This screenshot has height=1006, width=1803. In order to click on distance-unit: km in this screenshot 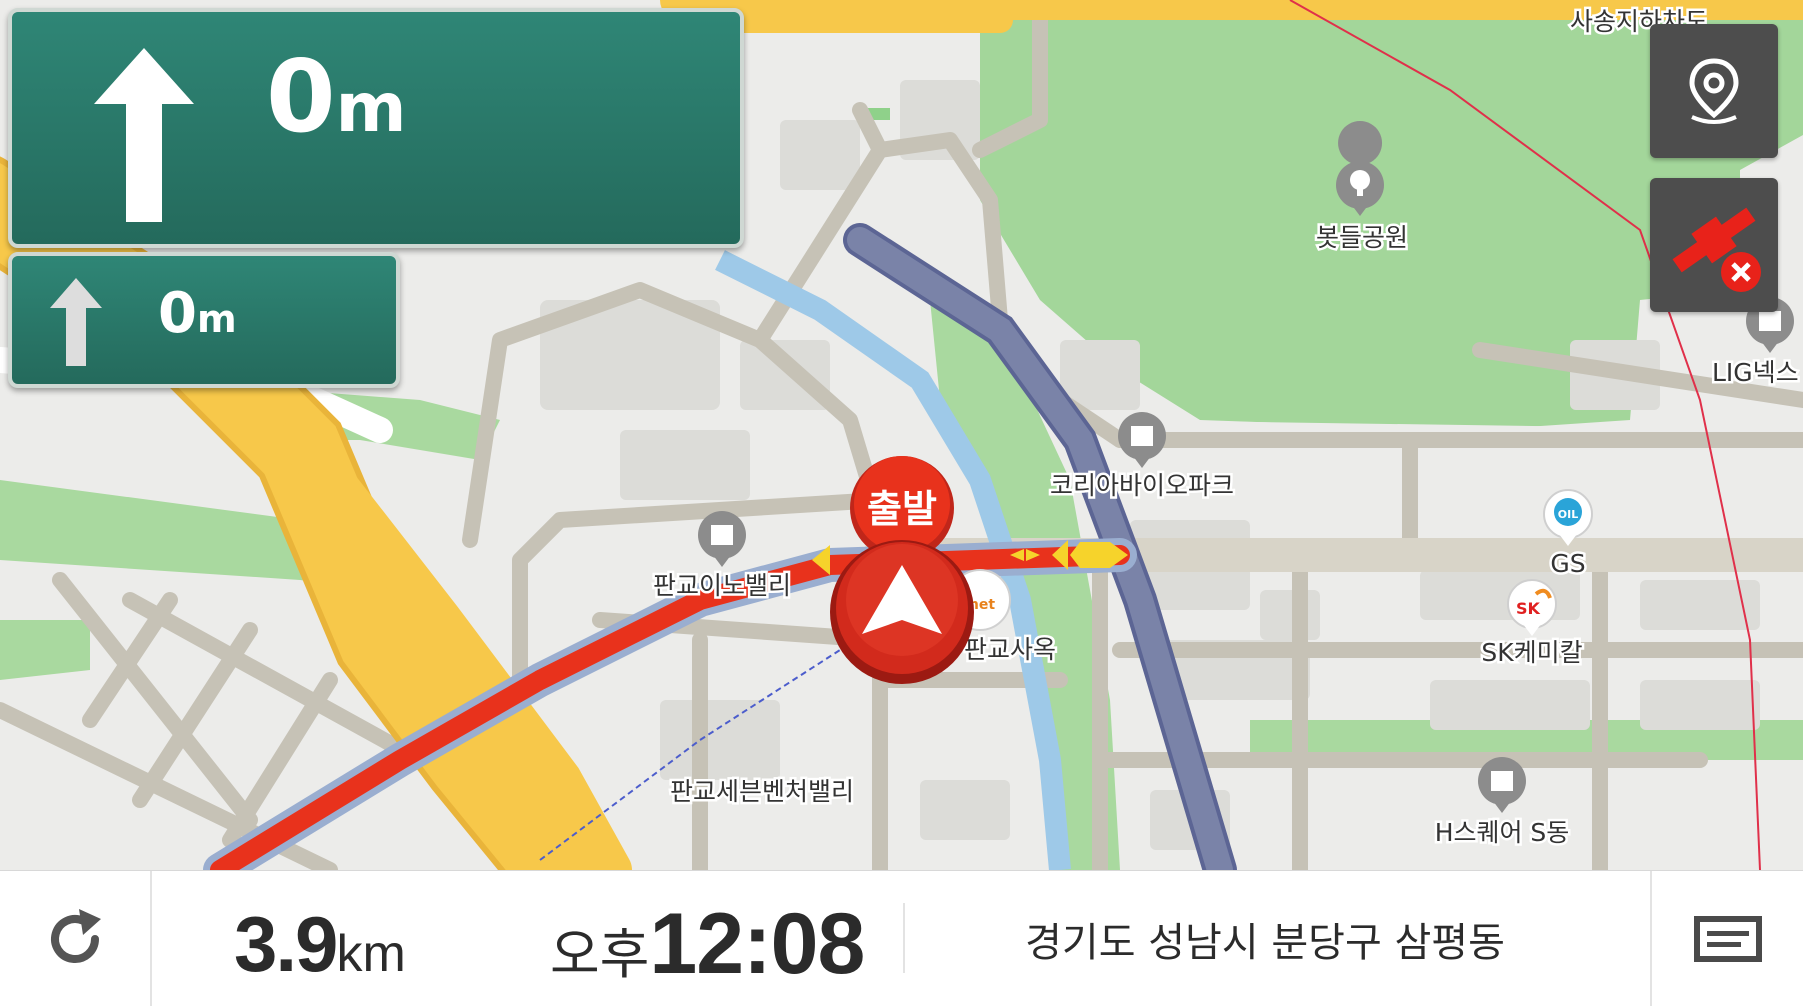, I will do `click(371, 954)`.